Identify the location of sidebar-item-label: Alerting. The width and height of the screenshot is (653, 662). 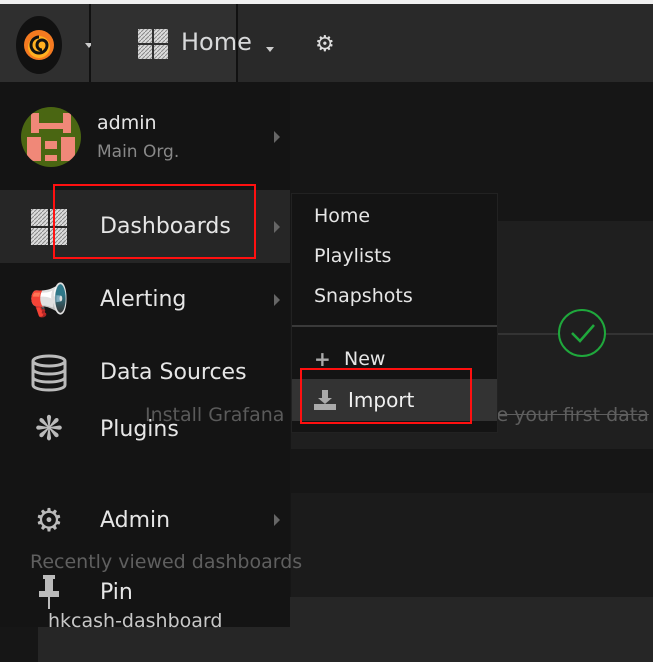
(143, 299).